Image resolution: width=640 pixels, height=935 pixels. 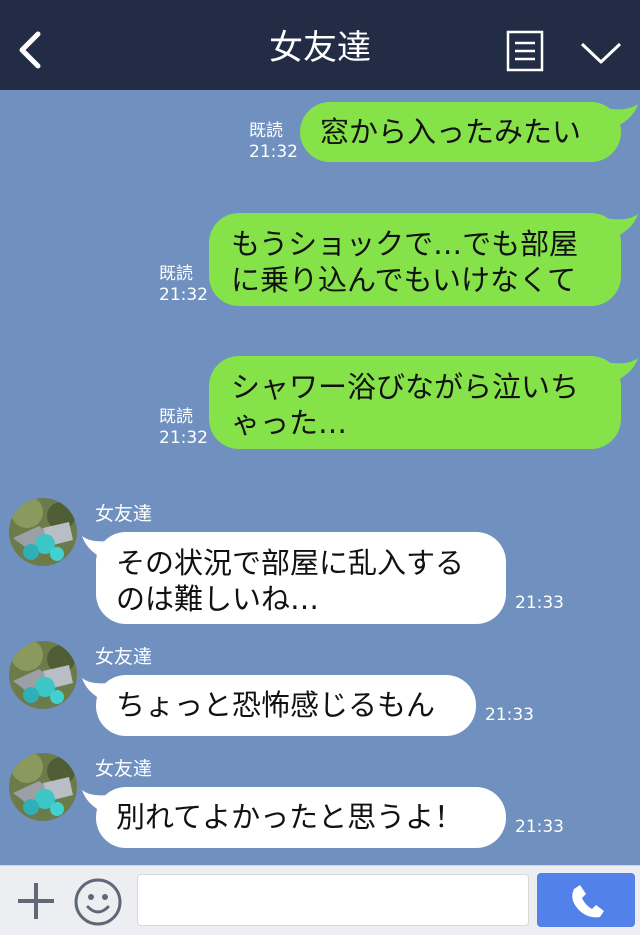 I want to click on menu-button, so click(x=525, y=52).